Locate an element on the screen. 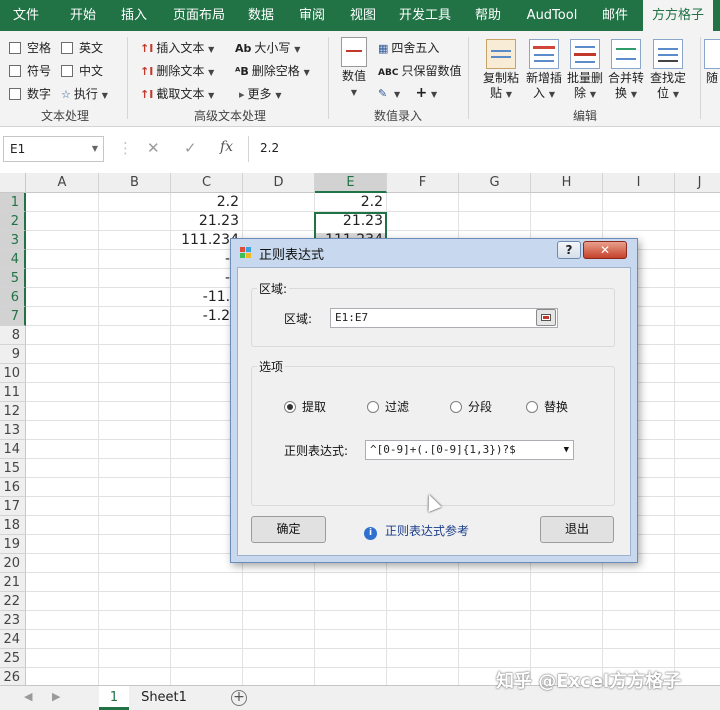 The width and height of the screenshot is (720, 710). row-header-4: 4 is located at coordinates (13, 259).